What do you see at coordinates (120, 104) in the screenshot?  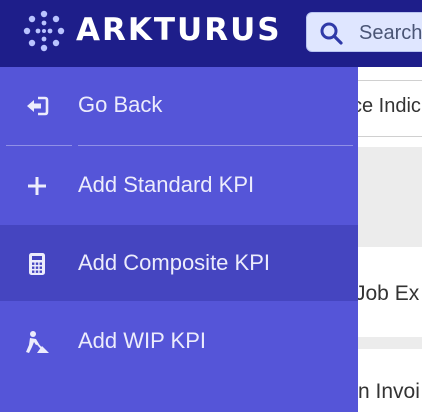 I see `menu-item-label: Go Back` at bounding box center [120, 104].